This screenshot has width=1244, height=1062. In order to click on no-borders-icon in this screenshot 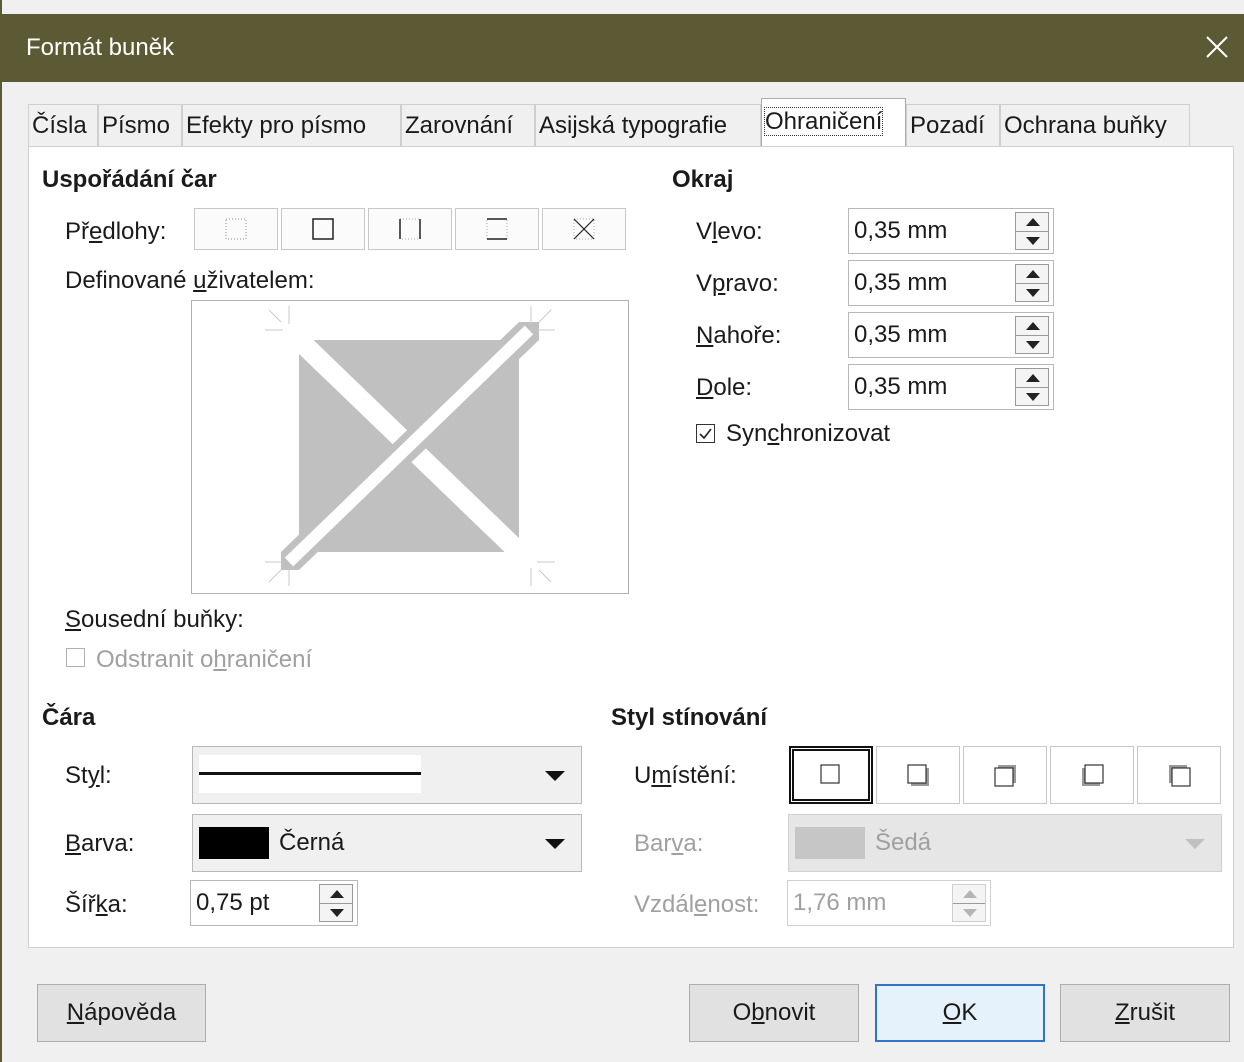, I will do `click(236, 229)`.